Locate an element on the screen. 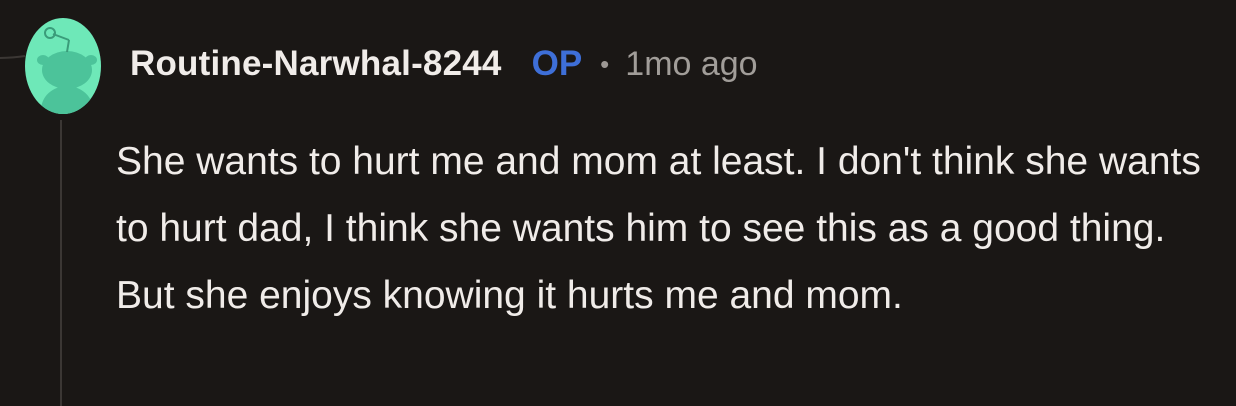 The image size is (1236, 406). comment-header: Routine-Narwhal-8244 OP • 1mo ago is located at coordinates (444, 64).